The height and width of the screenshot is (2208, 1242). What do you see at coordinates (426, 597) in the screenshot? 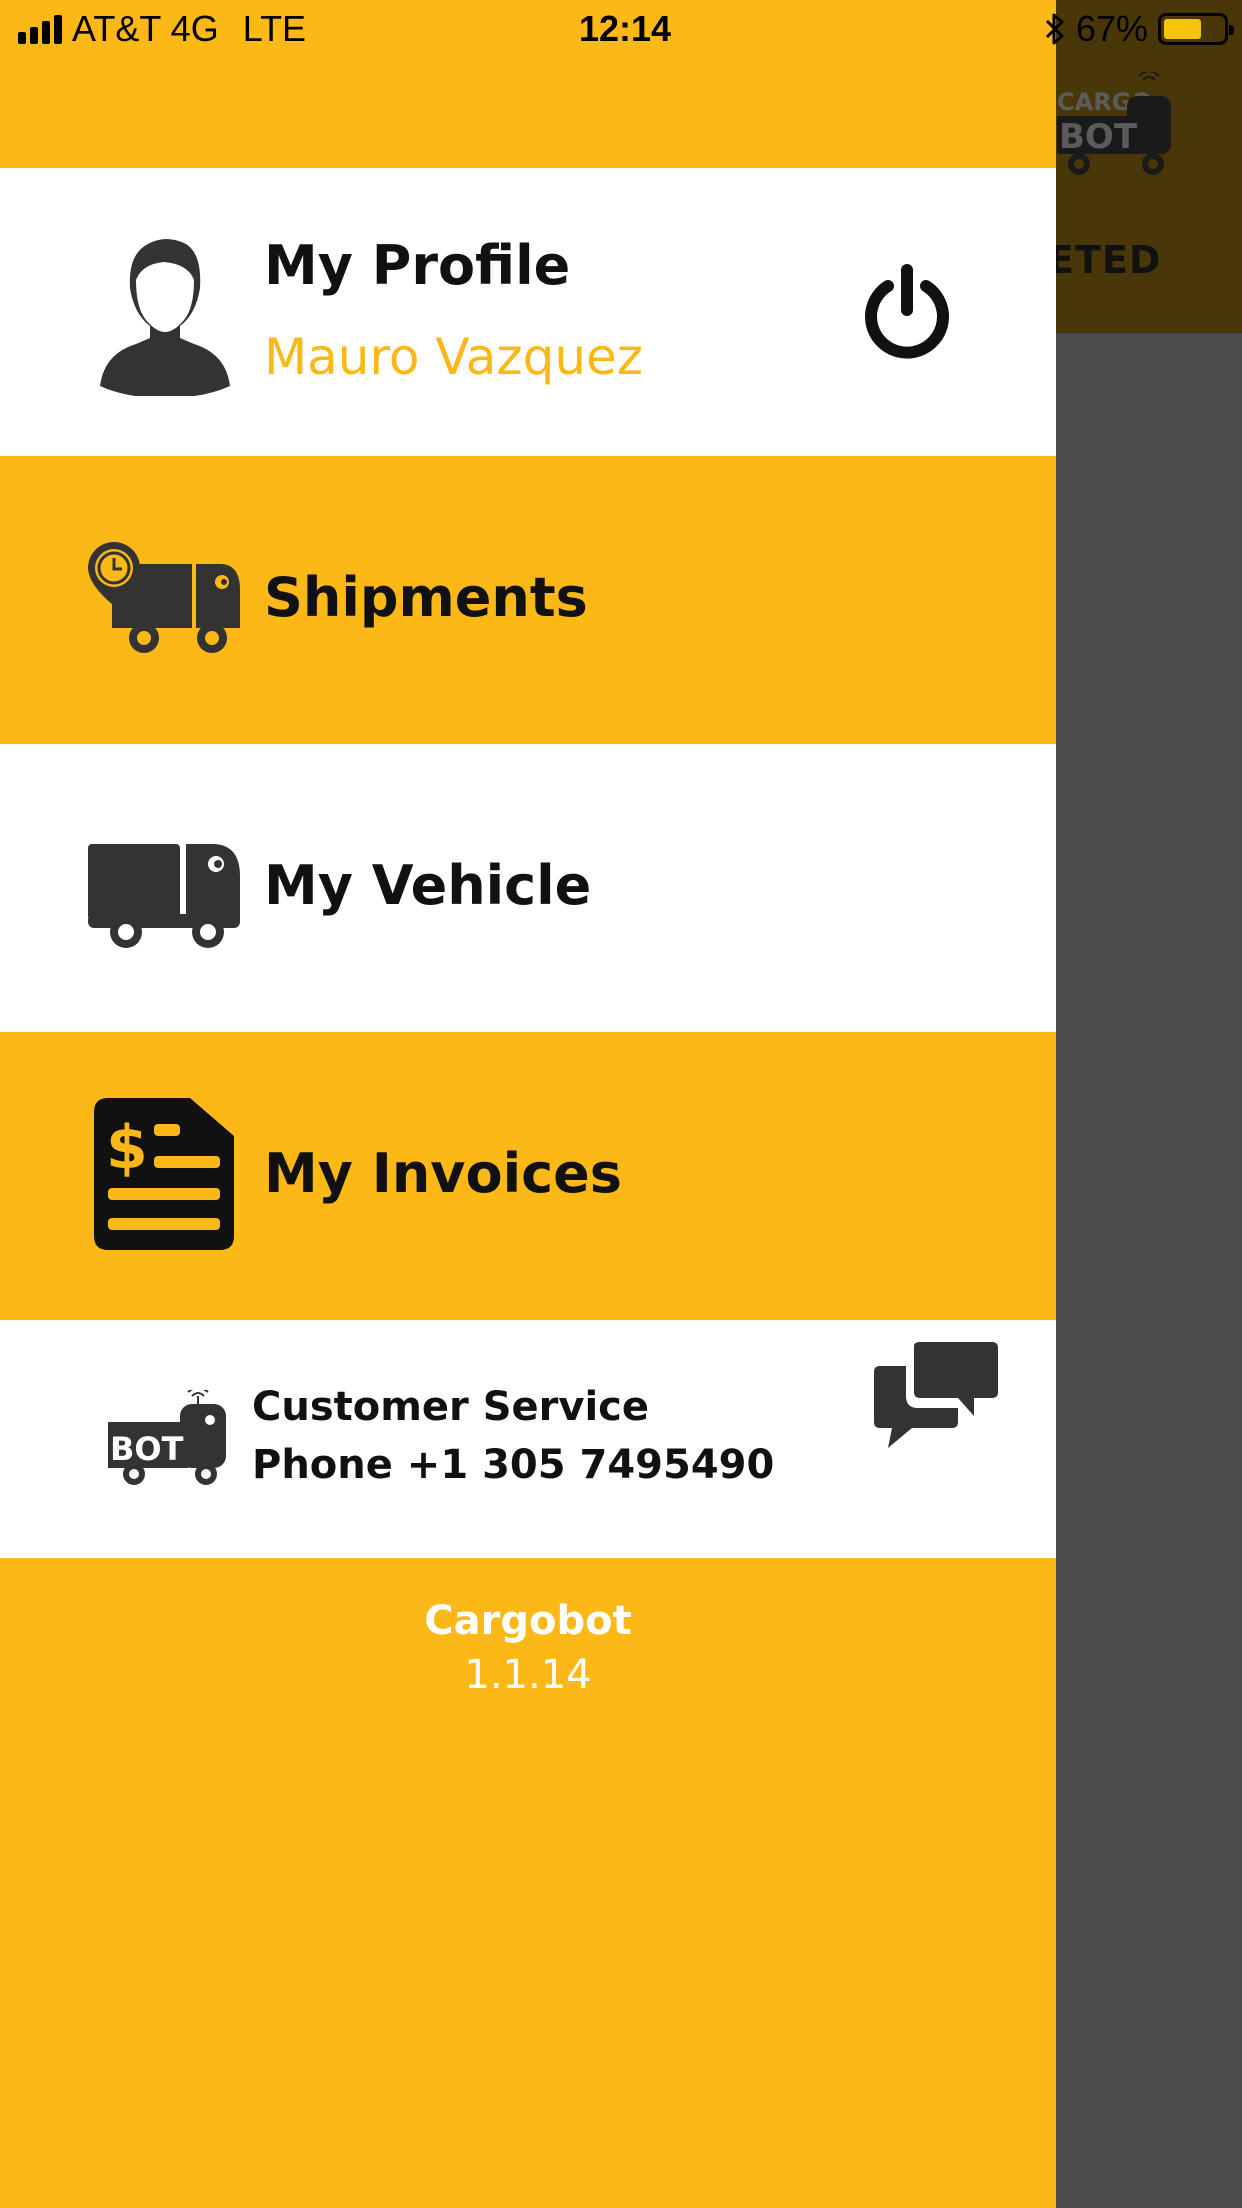
I see `shipments-label: Shipments` at bounding box center [426, 597].